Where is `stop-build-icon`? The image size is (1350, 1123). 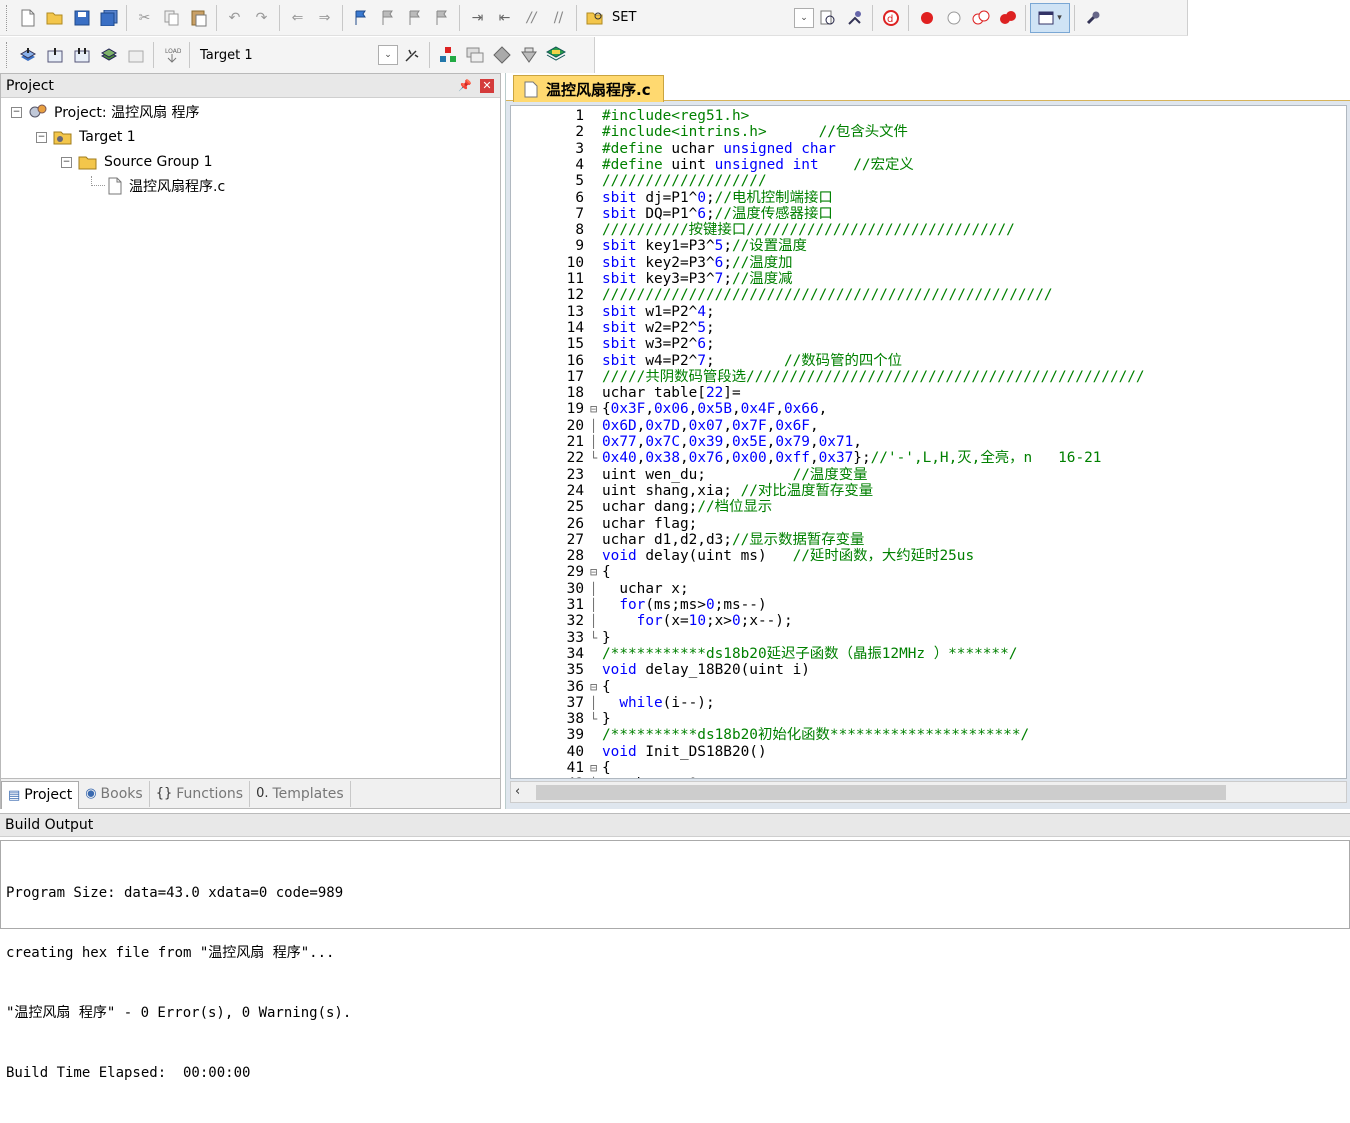
stop-build-icon is located at coordinates (135, 55).